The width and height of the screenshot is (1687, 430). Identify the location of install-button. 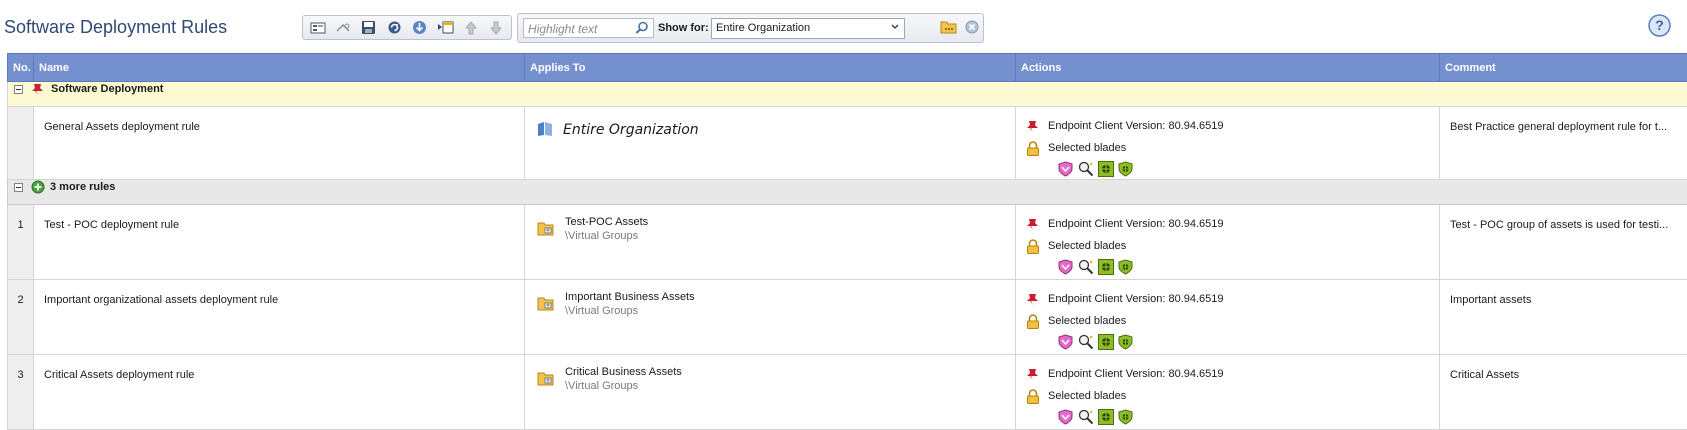
(420, 28).